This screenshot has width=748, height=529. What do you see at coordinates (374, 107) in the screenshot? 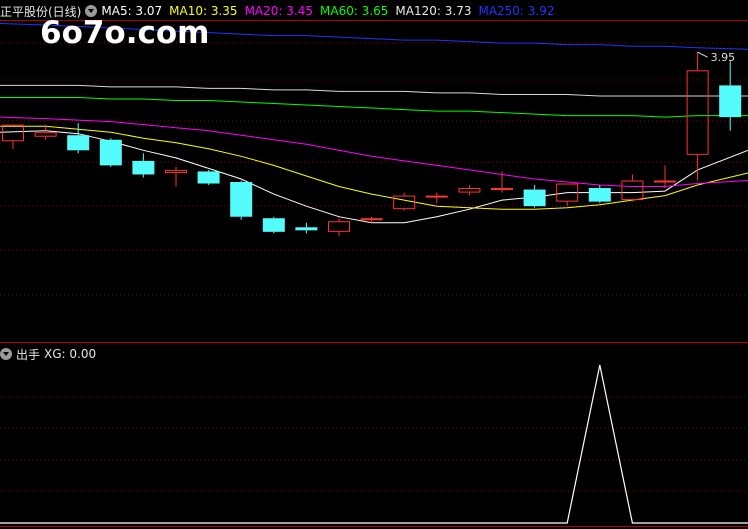
I see `ma-line-ma60` at bounding box center [374, 107].